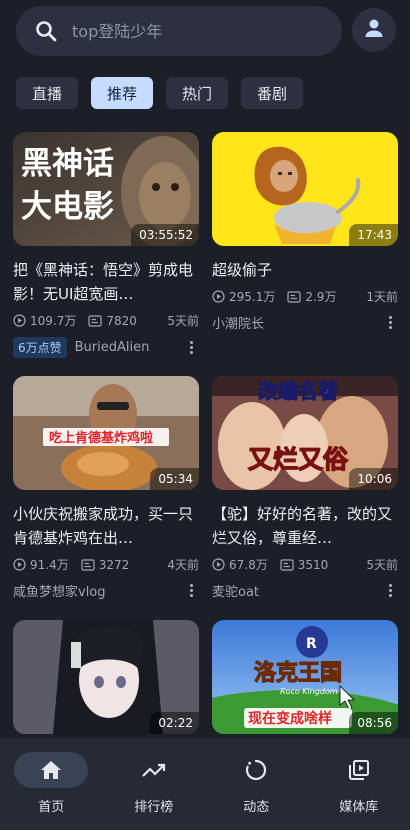  What do you see at coordinates (154, 807) in the screenshot?
I see `nav-label: 排行榜` at bounding box center [154, 807].